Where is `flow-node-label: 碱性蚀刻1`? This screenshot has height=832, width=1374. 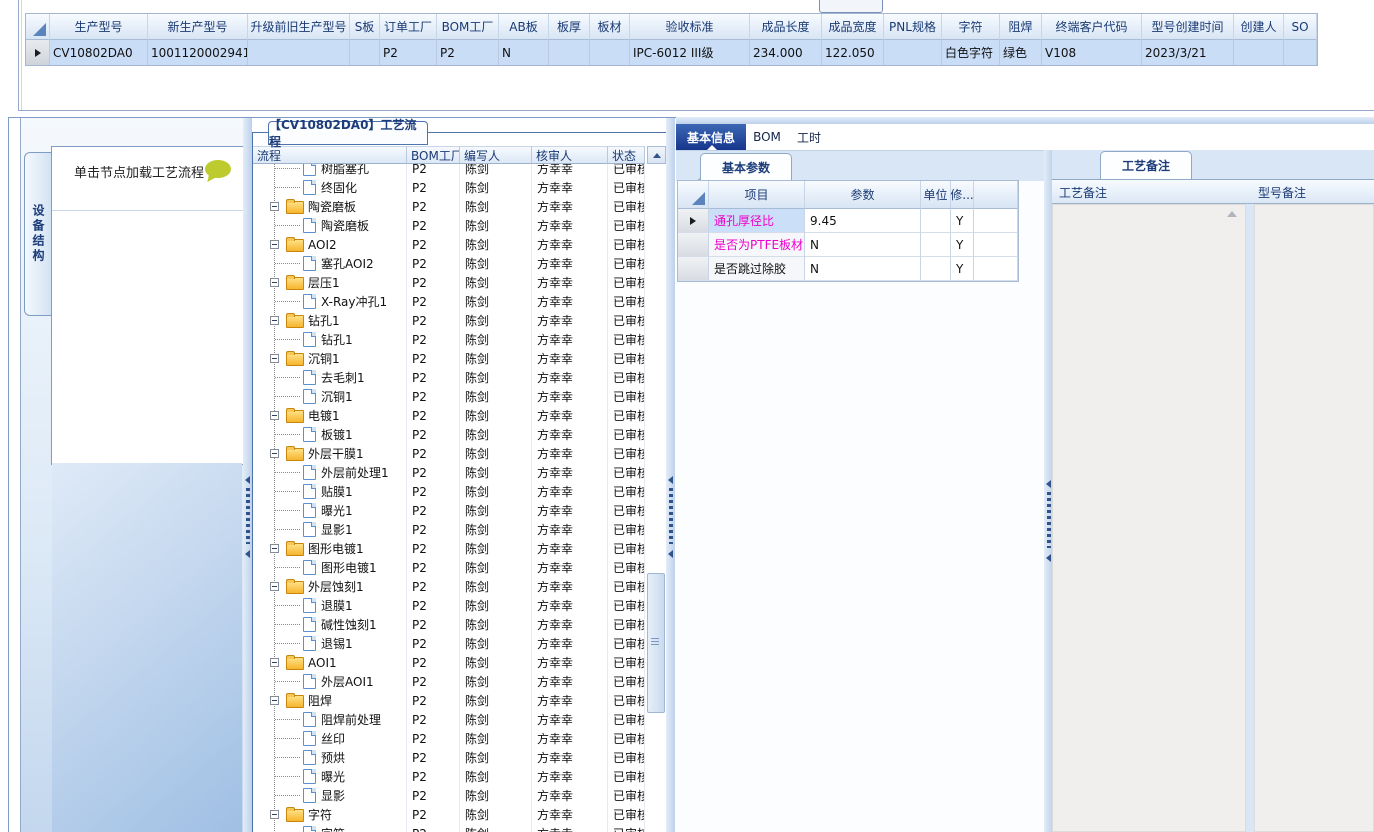
flow-node-label: 碱性蚀刻1 is located at coordinates (349, 624).